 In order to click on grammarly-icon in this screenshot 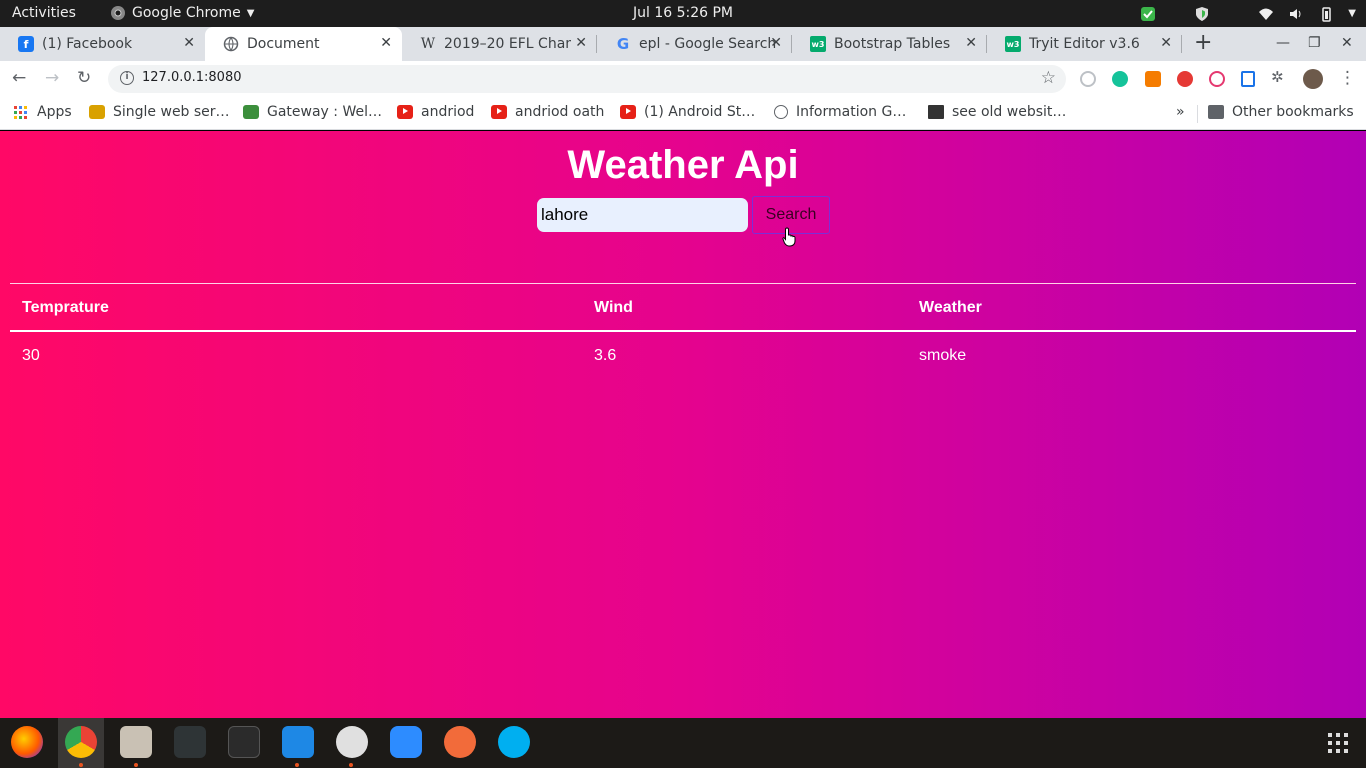, I will do `click(1120, 79)`.